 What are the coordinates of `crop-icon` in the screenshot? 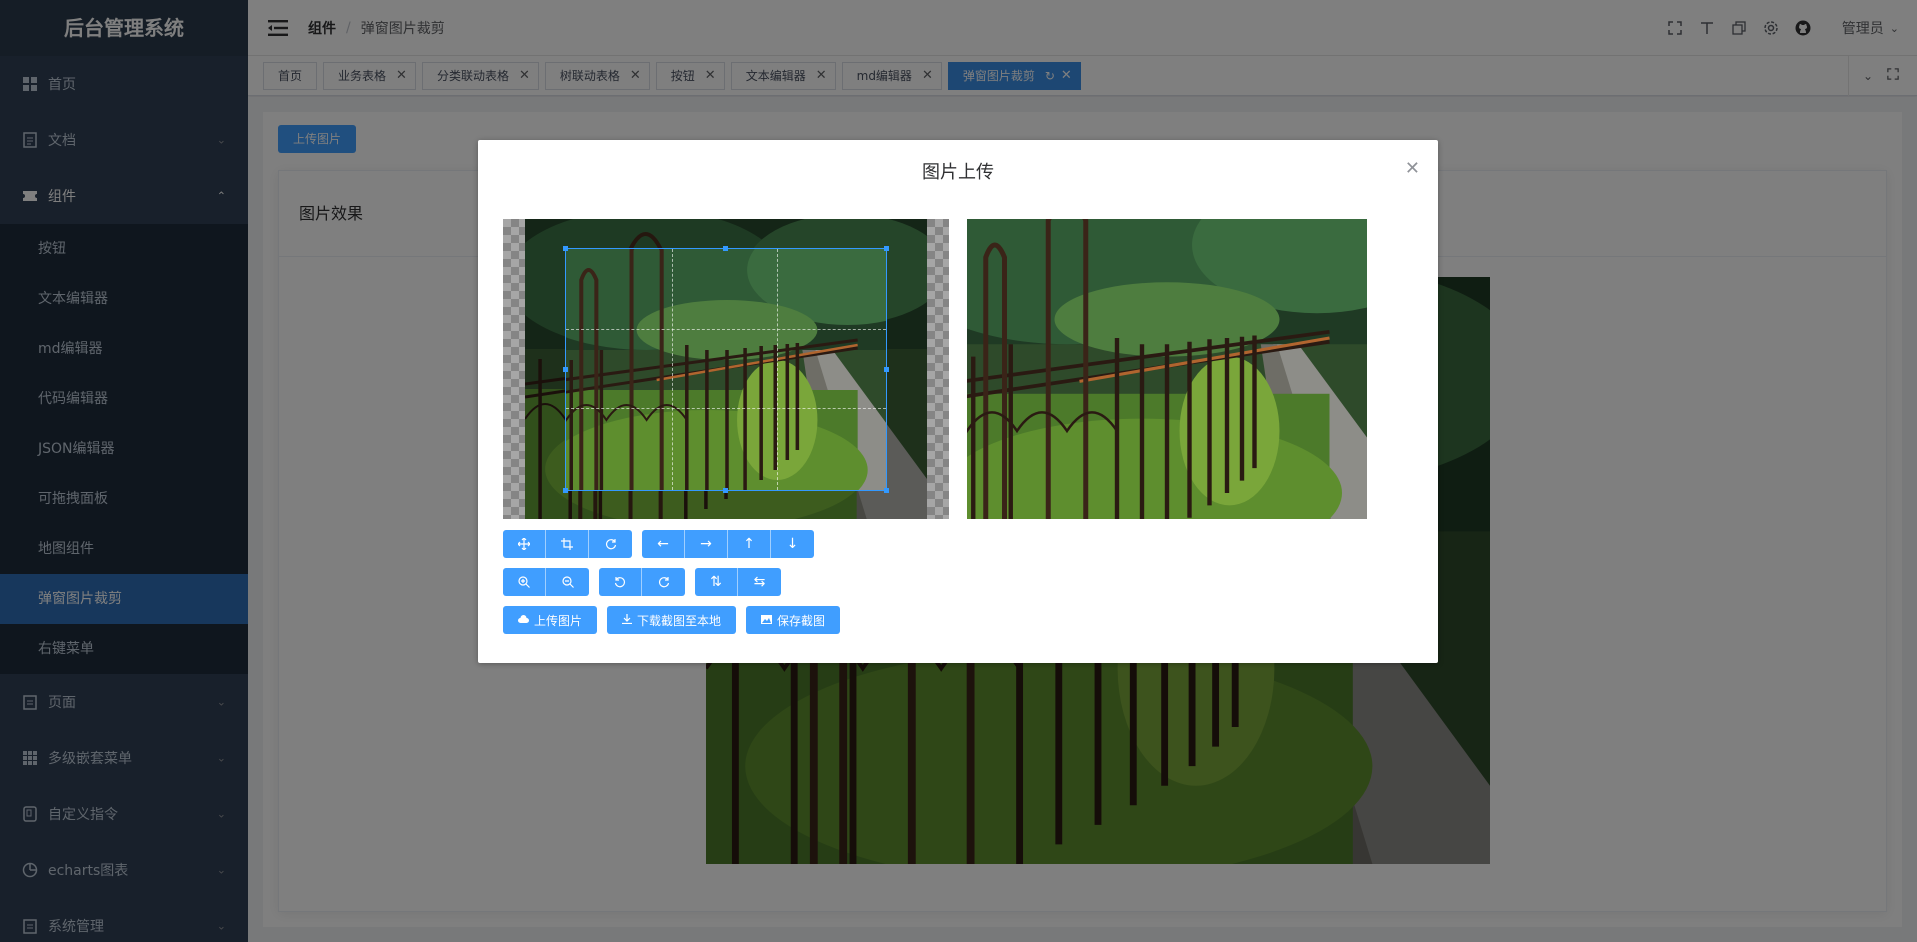 It's located at (567, 544).